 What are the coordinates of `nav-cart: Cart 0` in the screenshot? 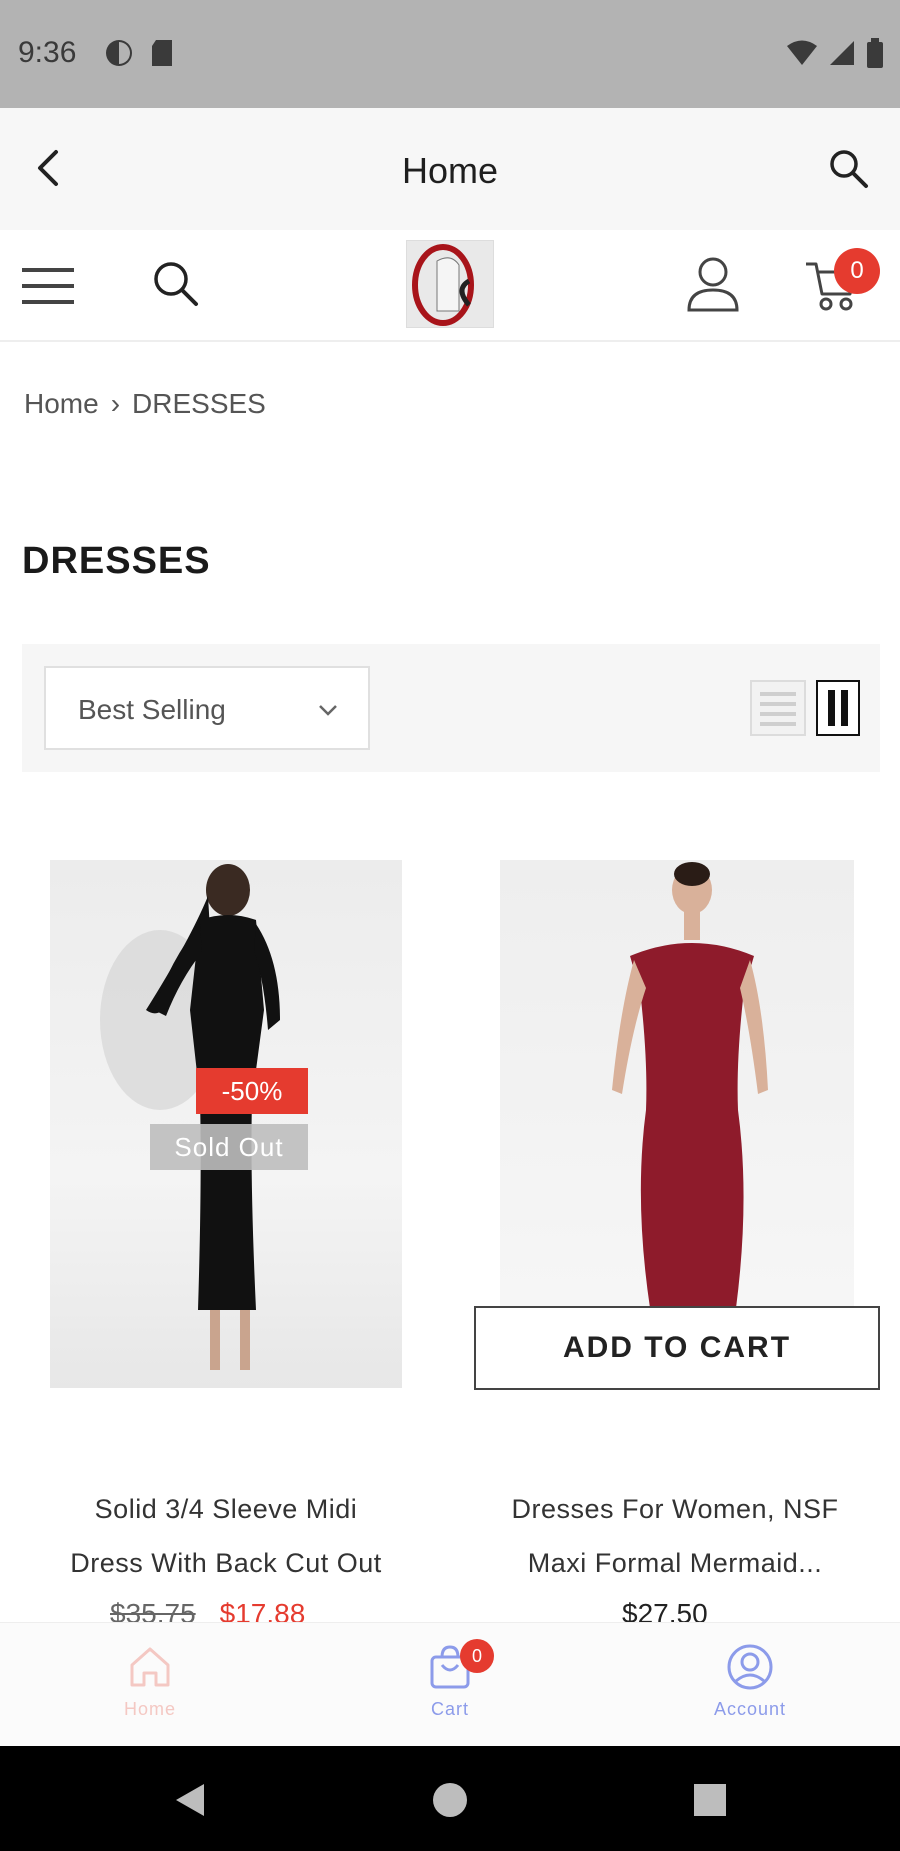 It's located at (450, 1689).